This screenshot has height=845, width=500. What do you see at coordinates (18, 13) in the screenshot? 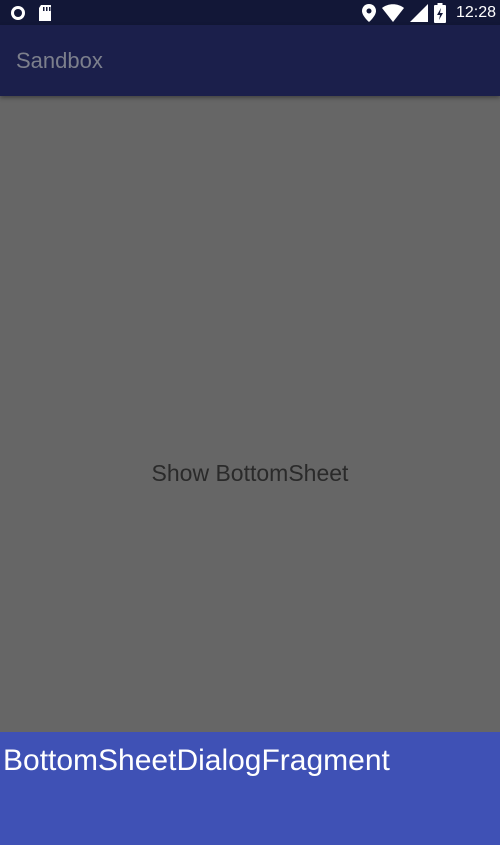
I see `record-icon` at bounding box center [18, 13].